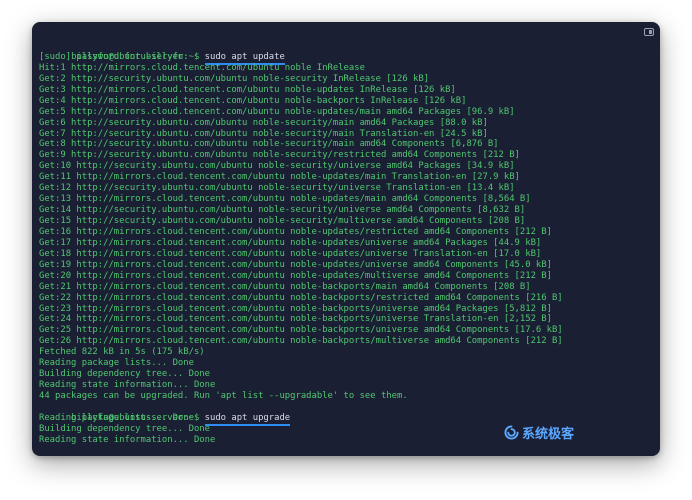 Image resolution: width=692 pixels, height=500 pixels. What do you see at coordinates (116, 363) in the screenshot?
I see `output-line: Reading package lists... Done` at bounding box center [116, 363].